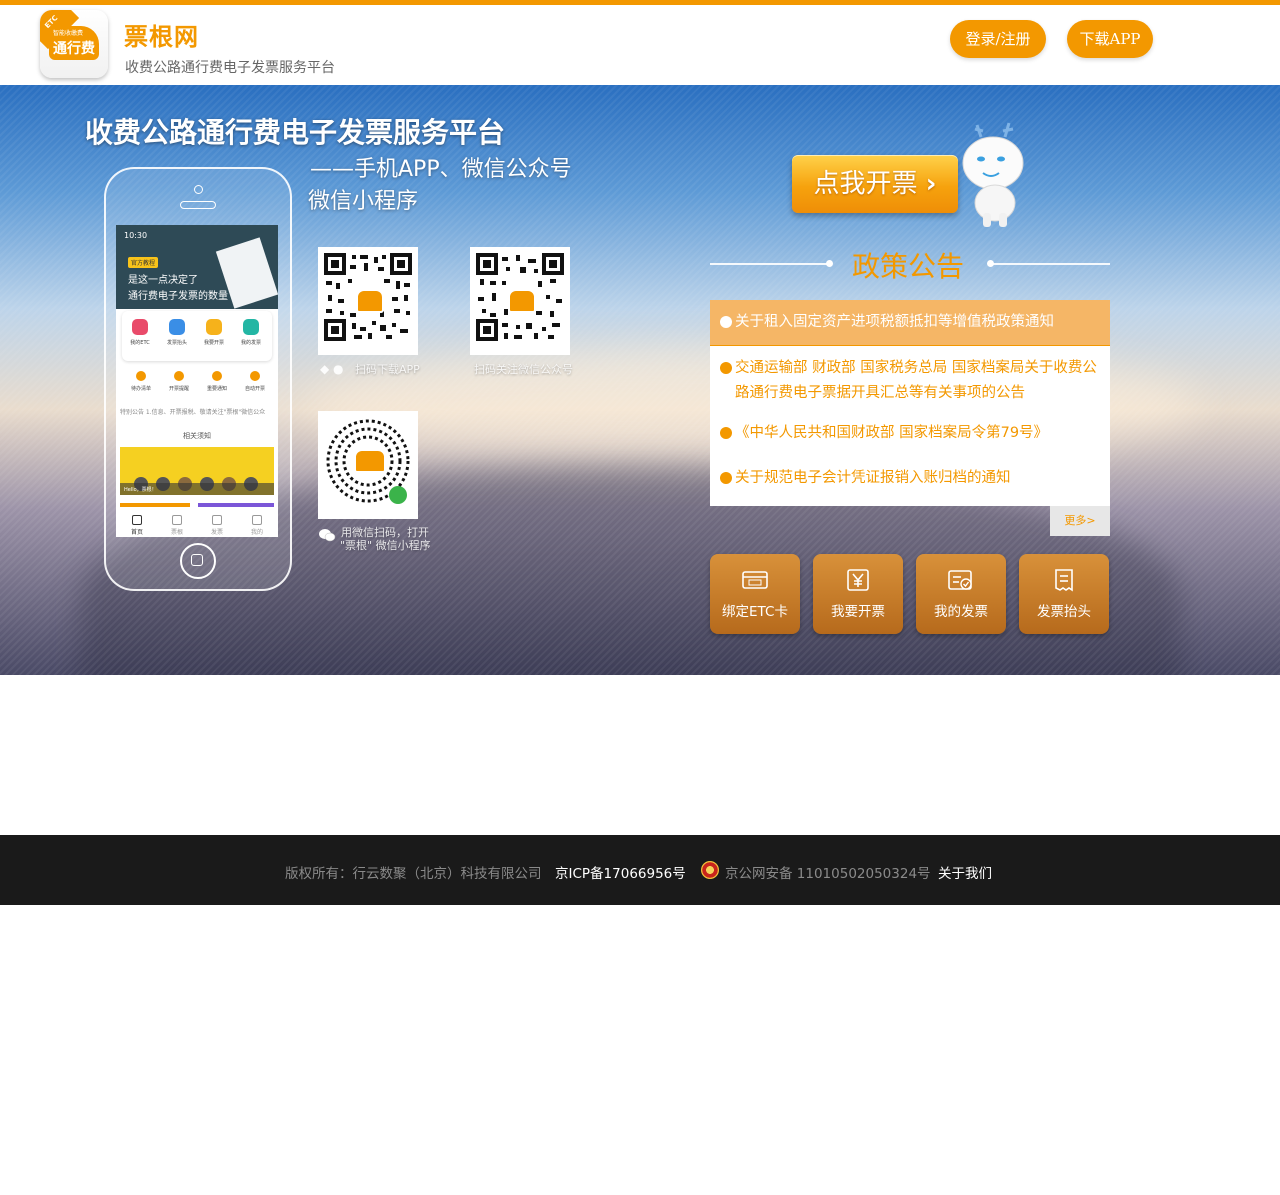  What do you see at coordinates (254, 389) in the screenshot?
I see `icon-label: 自动开票` at bounding box center [254, 389].